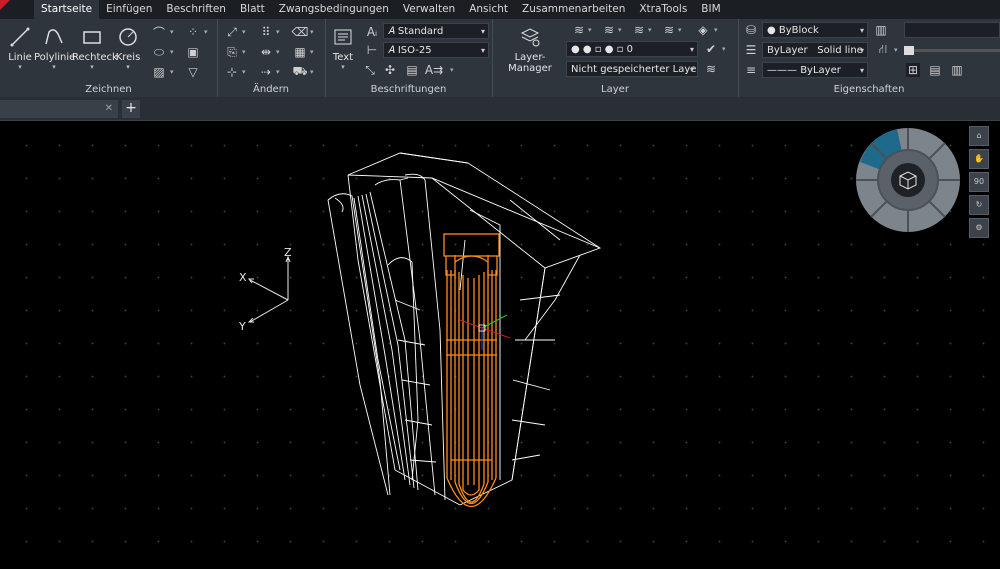  Describe the element at coordinates (979, 228) in the screenshot. I see `gear-icon: ⚙` at that location.